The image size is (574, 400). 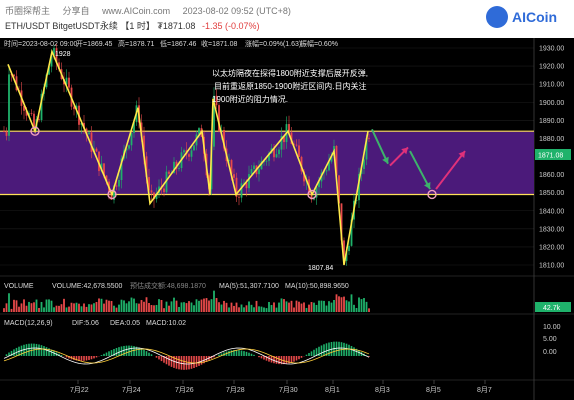 I want to click on time-tick-label: 7月24, so click(x=131, y=390).